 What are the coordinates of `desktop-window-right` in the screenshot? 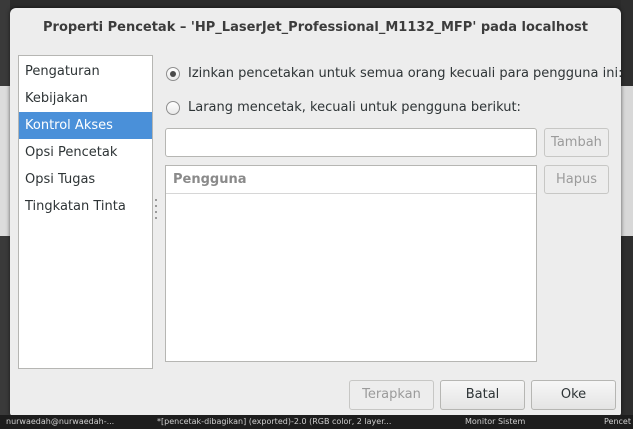 It's located at (627, 161).